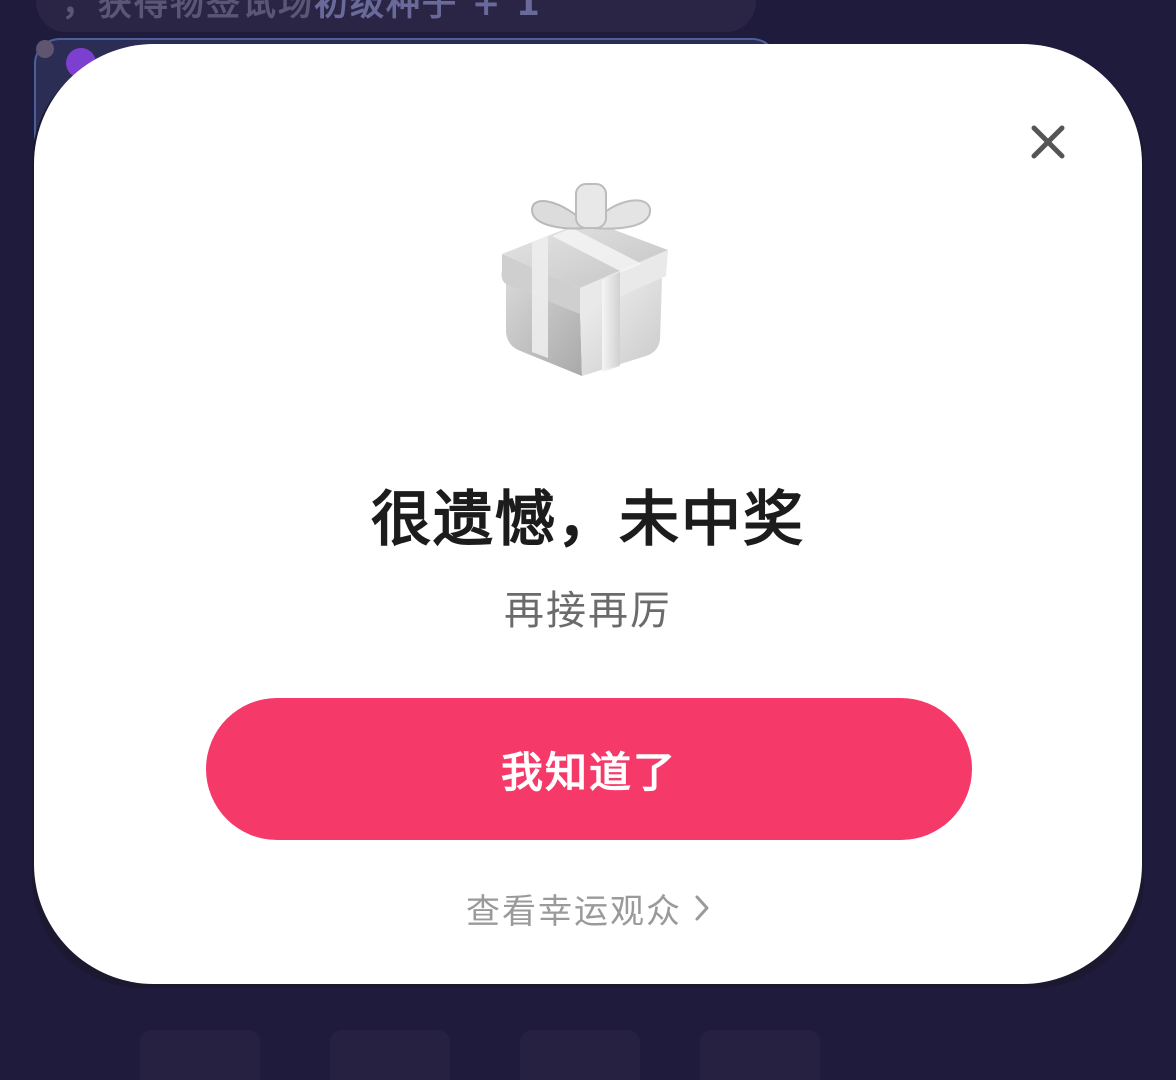 The width and height of the screenshot is (1176, 1080). Describe the element at coordinates (587, 280) in the screenshot. I see `gift-box-icon` at that location.